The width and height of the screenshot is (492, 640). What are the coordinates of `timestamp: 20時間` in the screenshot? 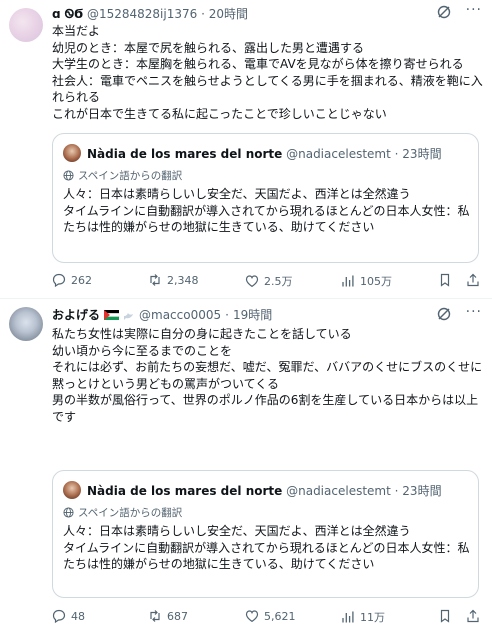 It's located at (228, 14).